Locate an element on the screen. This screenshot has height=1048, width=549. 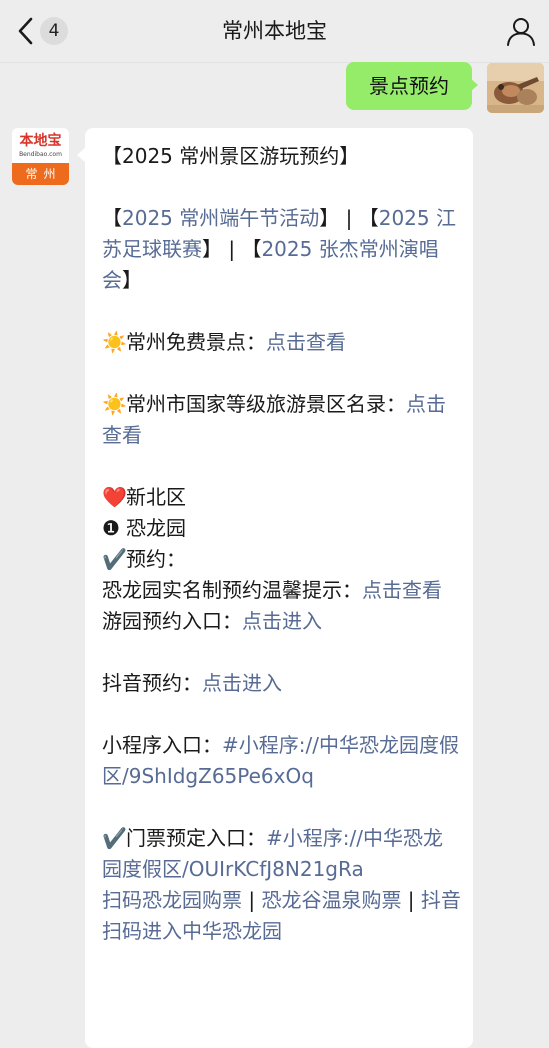
free-spots-line: ☀️常州免费景点：点击查看 is located at coordinates (282, 342).